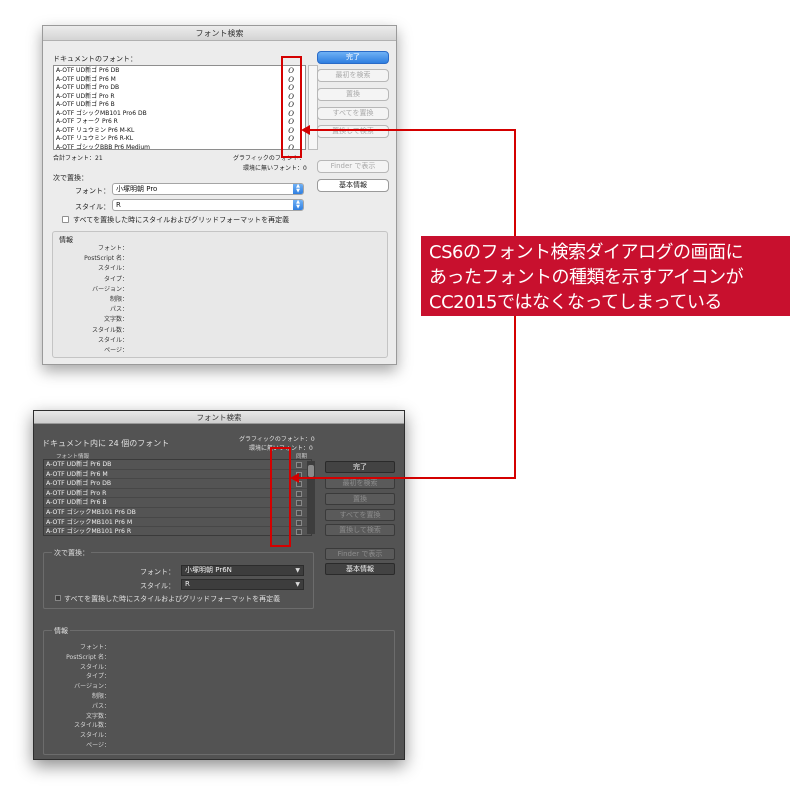  What do you see at coordinates (406, 478) in the screenshot?
I see `connector-line-bottom` at bounding box center [406, 478].